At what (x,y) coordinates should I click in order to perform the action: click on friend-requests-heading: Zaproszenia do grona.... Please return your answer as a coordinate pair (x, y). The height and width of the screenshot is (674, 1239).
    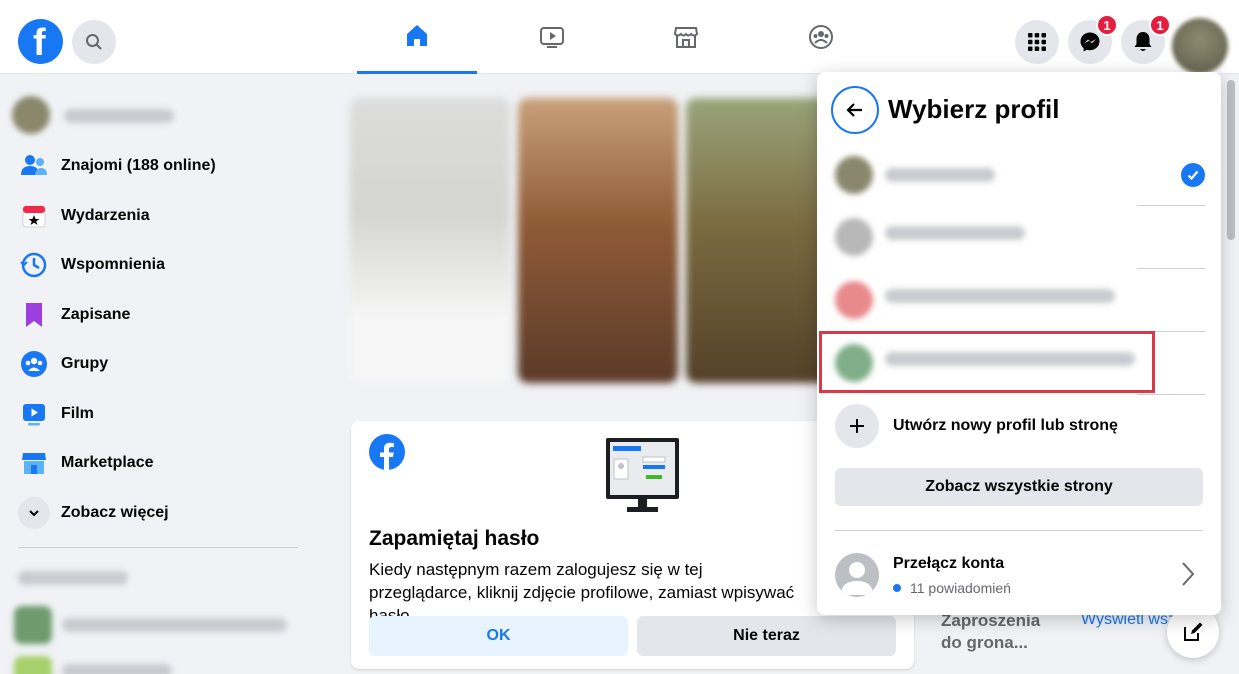
    Looking at the image, I should click on (991, 631).